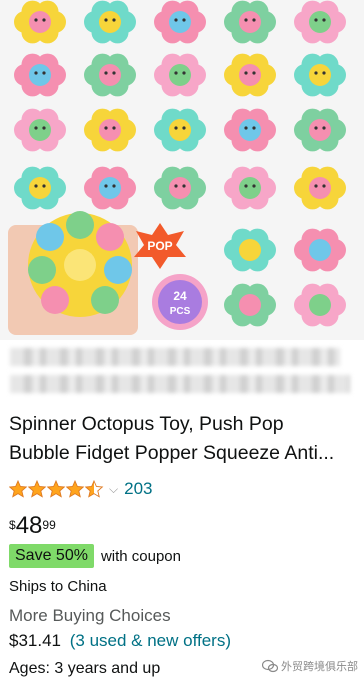 The width and height of the screenshot is (364, 683). What do you see at coordinates (180, 311) in the screenshot?
I see `count-badge-unit: PCS` at bounding box center [180, 311].